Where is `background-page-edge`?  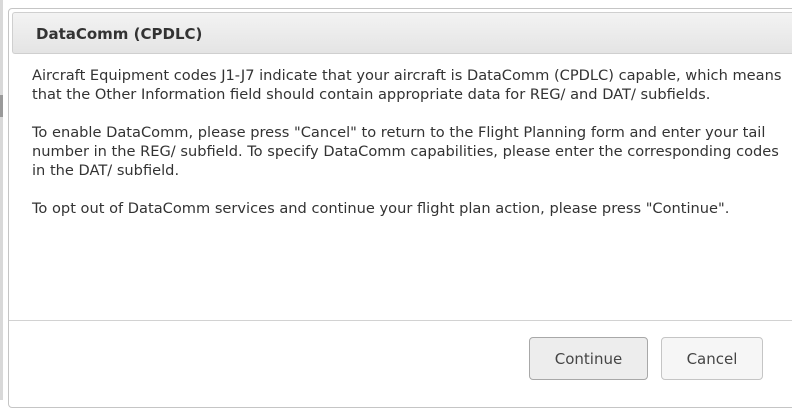
background-page-edge is located at coordinates (1, 200).